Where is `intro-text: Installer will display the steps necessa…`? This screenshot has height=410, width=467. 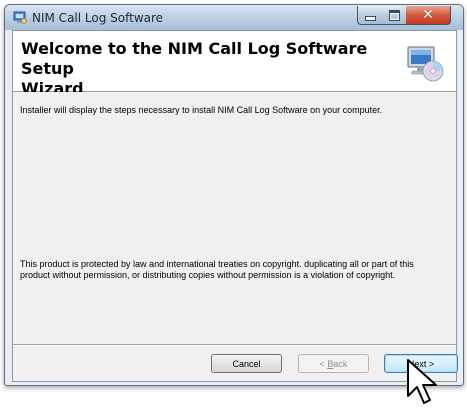 intro-text: Installer will display the steps necessa… is located at coordinates (201, 110).